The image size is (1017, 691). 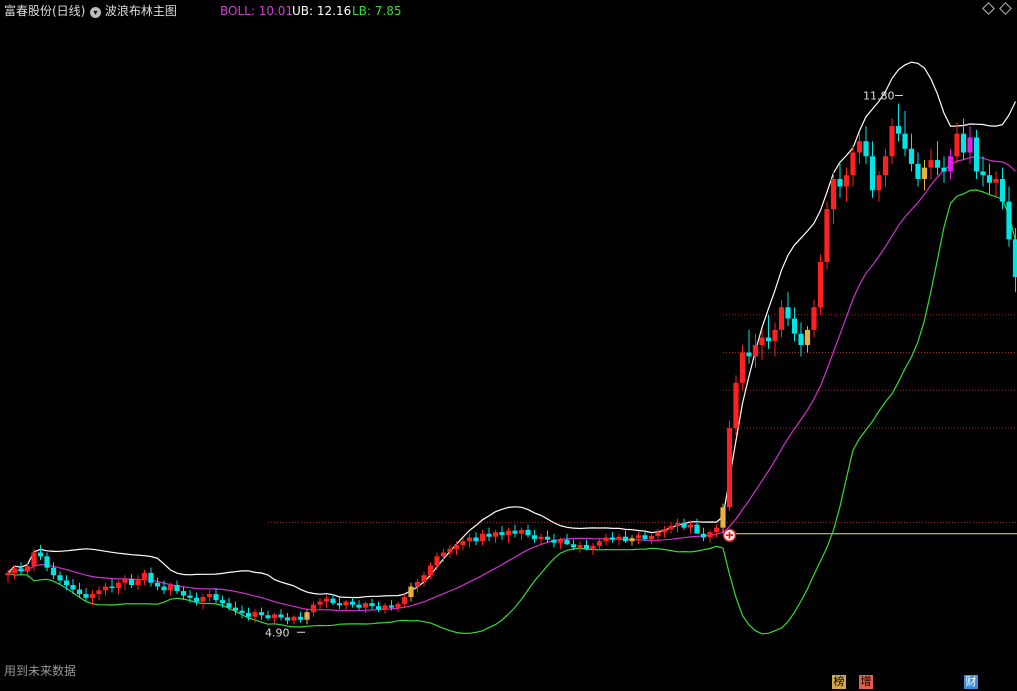 I want to click on ub-value: UB: 12.16, so click(x=322, y=11).